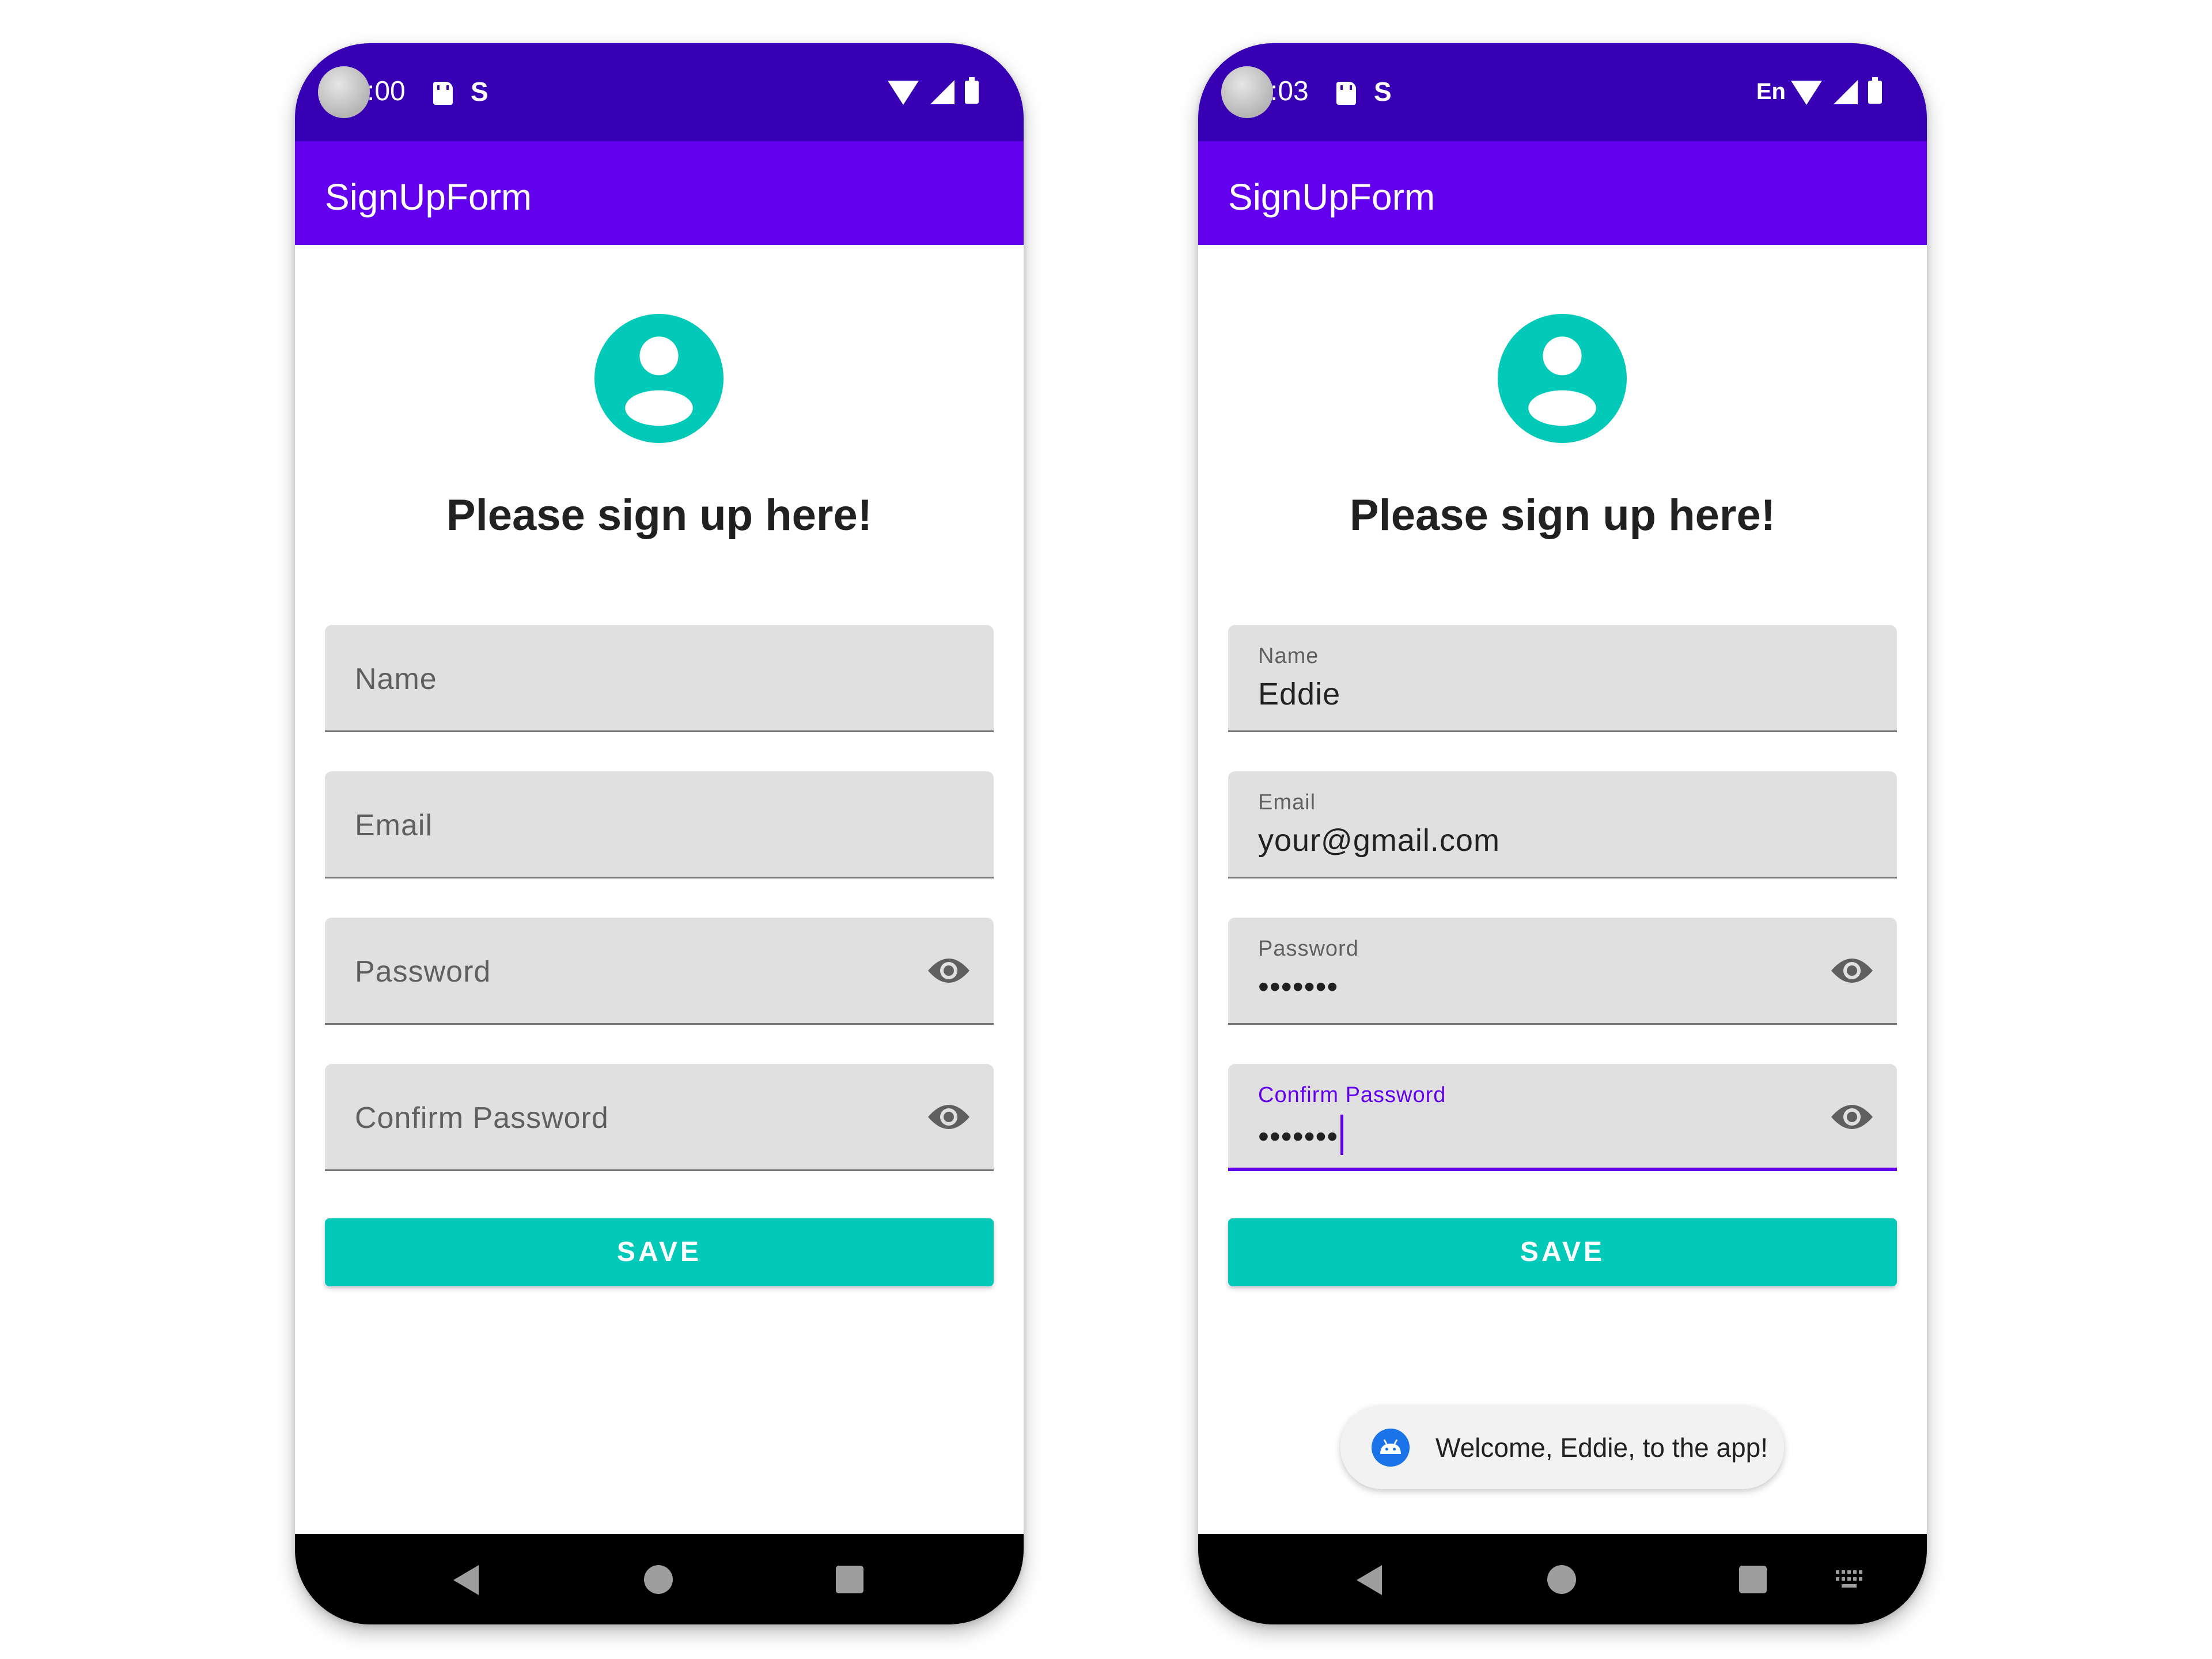 This screenshot has width=2212, height=1659. Describe the element at coordinates (1342, 1135) in the screenshot. I see `text-caret` at that location.